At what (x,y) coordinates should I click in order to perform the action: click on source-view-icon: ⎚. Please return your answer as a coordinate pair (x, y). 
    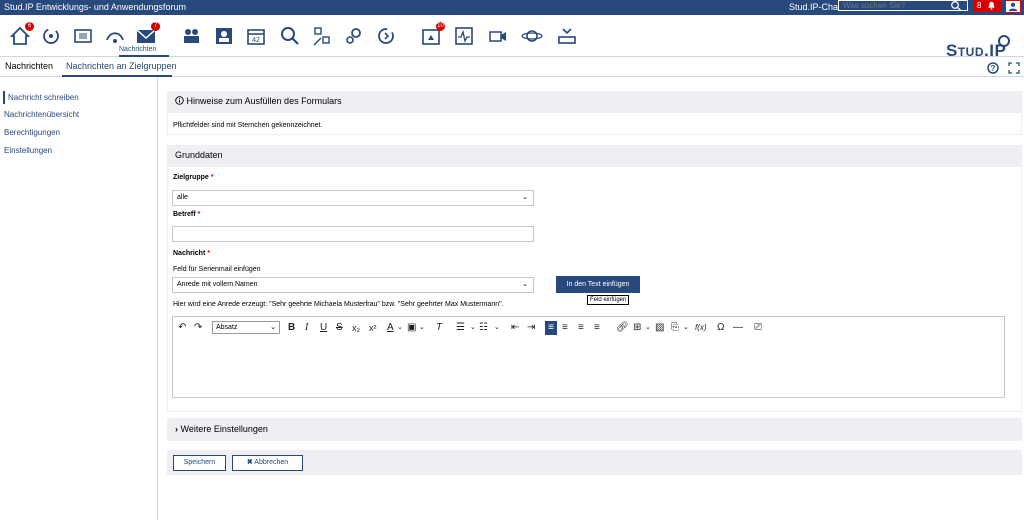
    Looking at the image, I should click on (758, 328).